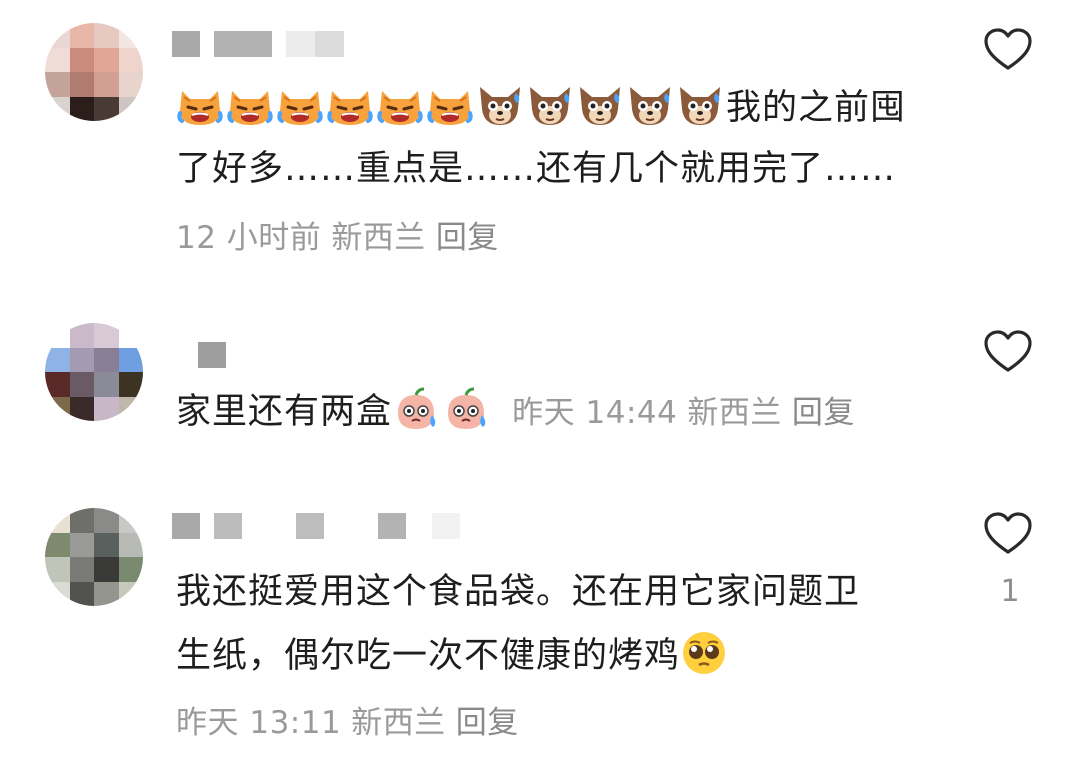 The height and width of the screenshot is (758, 1080). I want to click on comment-text: 家里还有两盒 昨天 14:44 新西兰 回复, so click(520, 412).